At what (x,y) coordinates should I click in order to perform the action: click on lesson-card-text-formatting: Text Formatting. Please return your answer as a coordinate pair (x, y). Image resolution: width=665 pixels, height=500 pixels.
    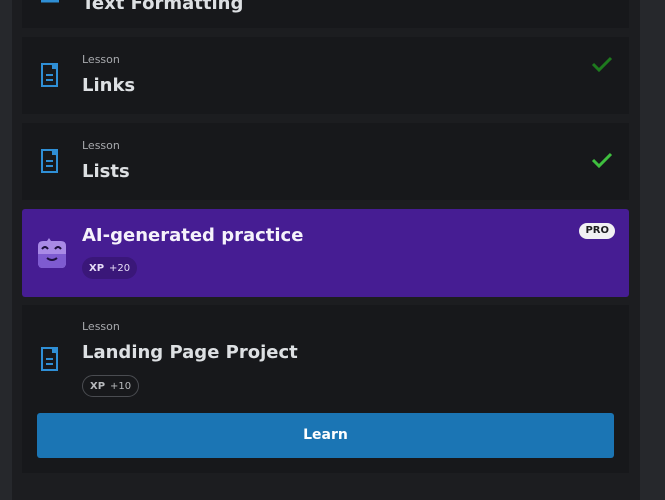
    Looking at the image, I should click on (325, 14).